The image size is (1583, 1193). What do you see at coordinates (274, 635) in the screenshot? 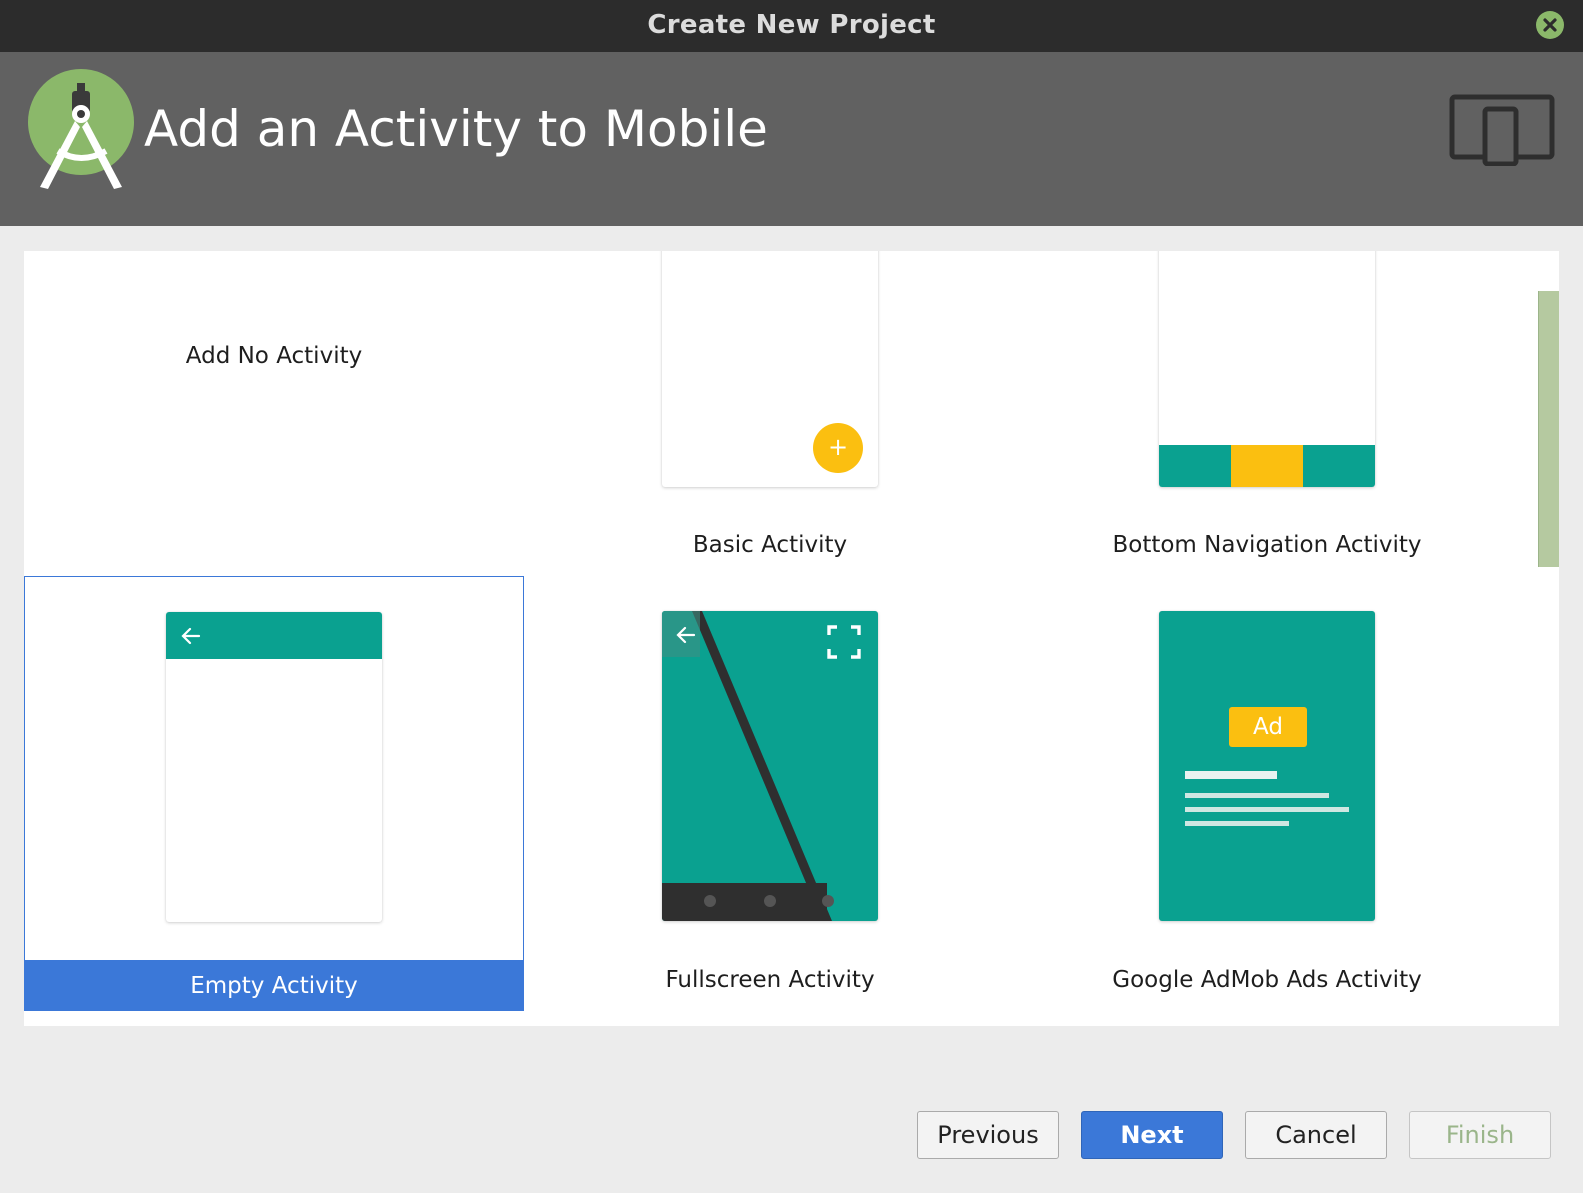
I see `app-bar-preview` at bounding box center [274, 635].